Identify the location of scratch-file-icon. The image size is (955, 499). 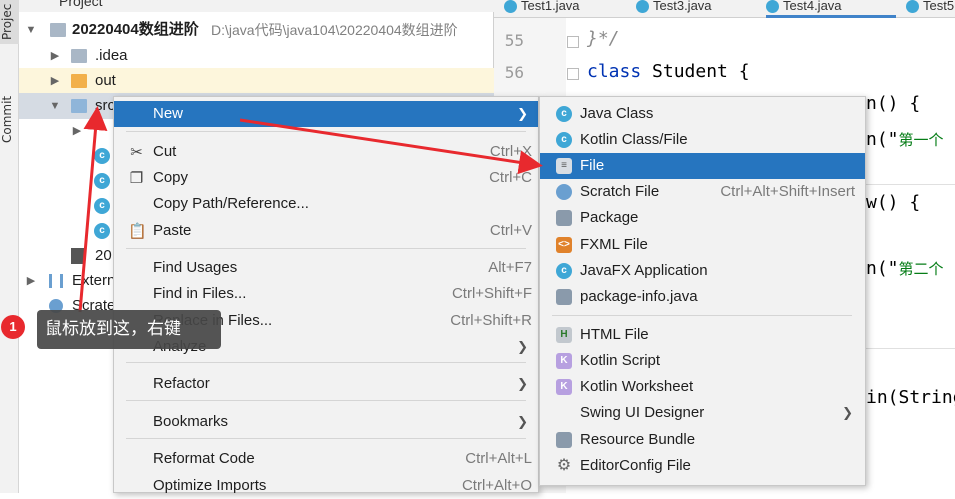
(564, 192).